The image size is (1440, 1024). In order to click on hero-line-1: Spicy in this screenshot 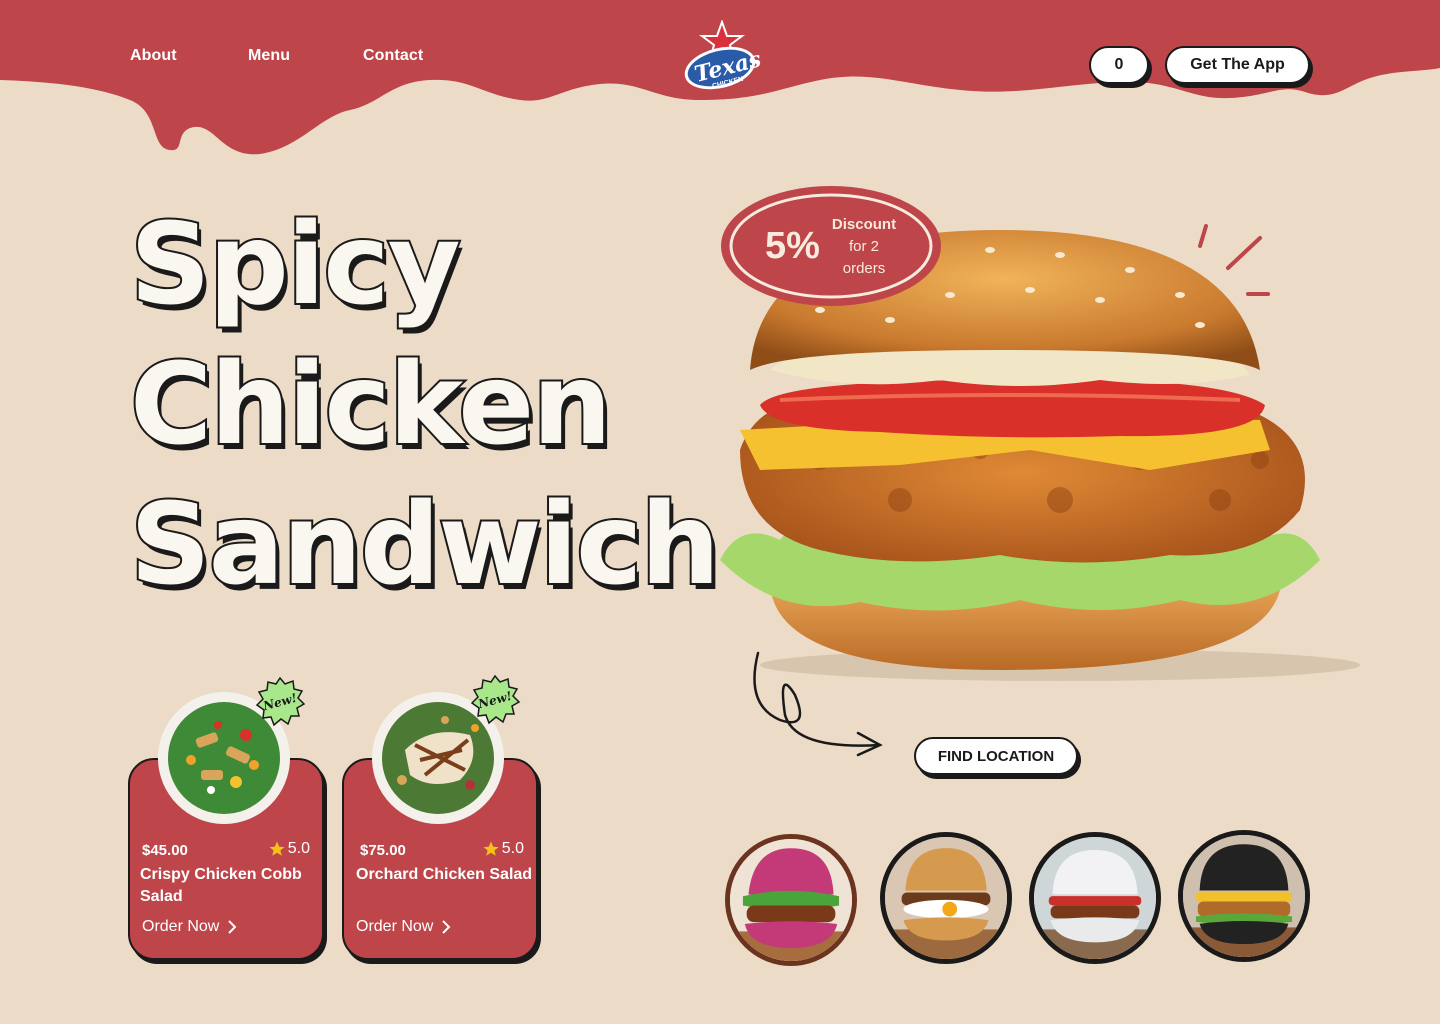, I will do `click(295, 265)`.